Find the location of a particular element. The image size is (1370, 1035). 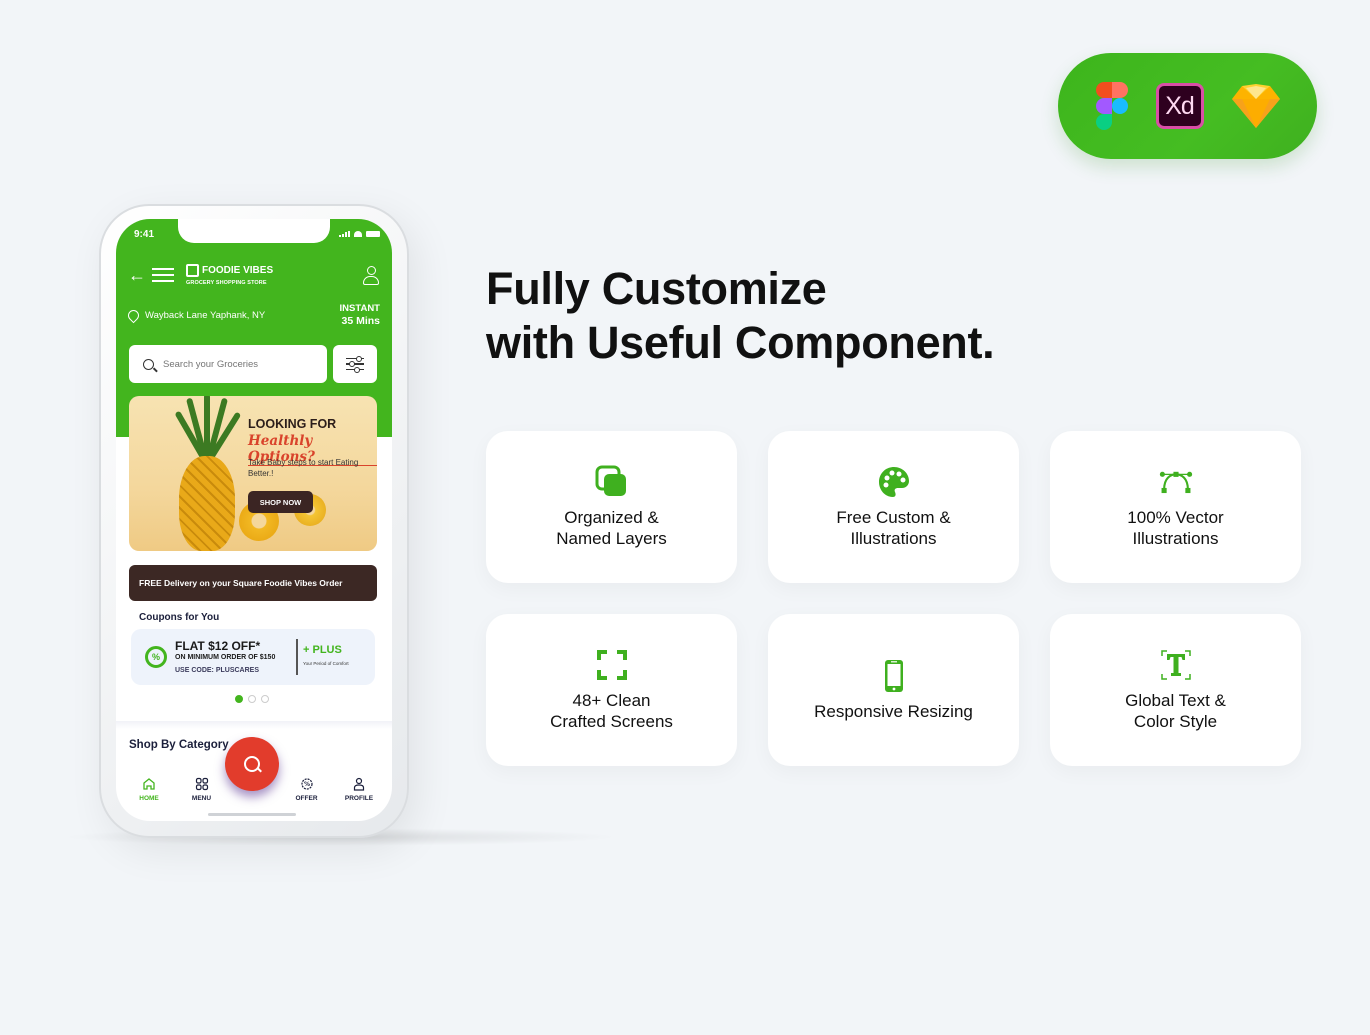

promo-description: Take Baby steps to start Eating Better.! is located at coordinates (303, 468).